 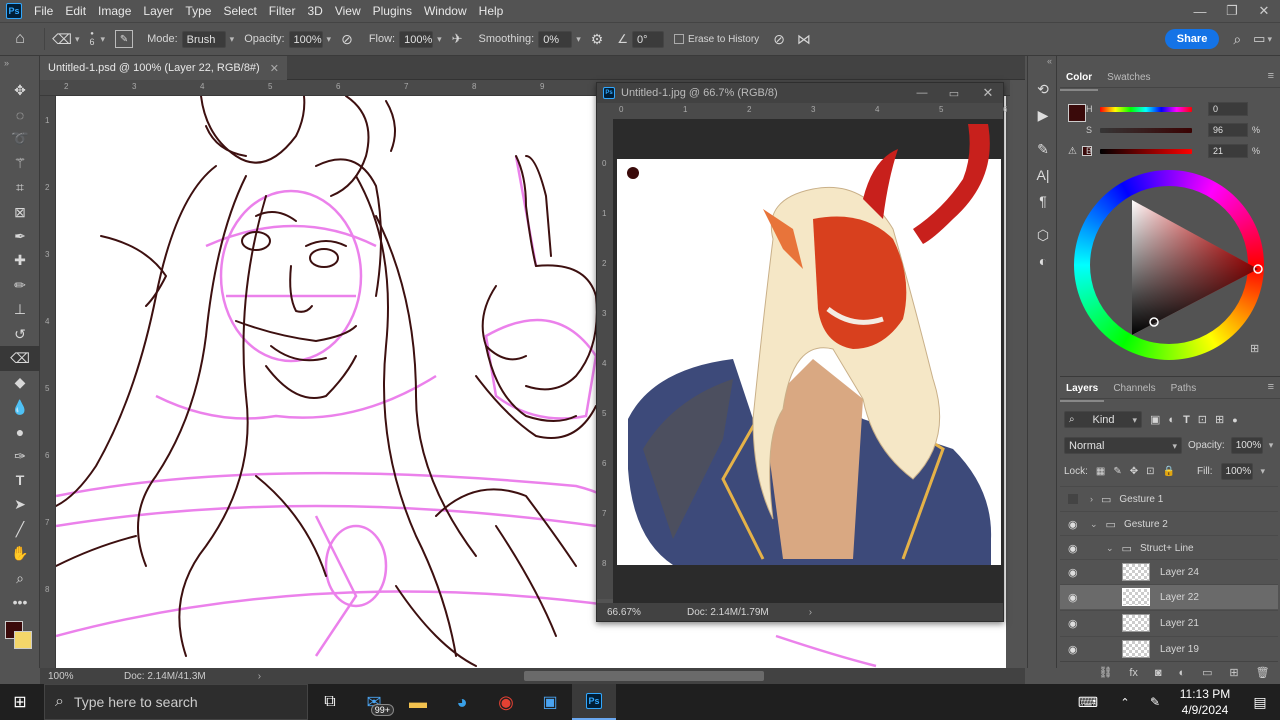 I want to click on zoom-tool-icon: ⌕, so click(x=20, y=578).